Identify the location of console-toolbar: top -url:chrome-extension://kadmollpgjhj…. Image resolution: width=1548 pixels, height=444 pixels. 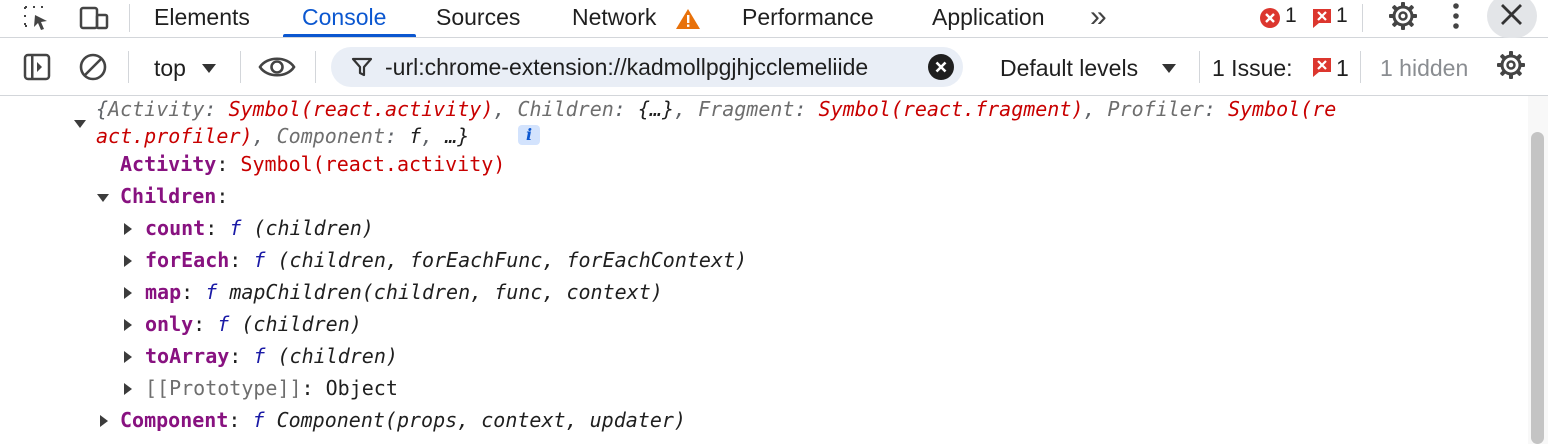
(774, 67).